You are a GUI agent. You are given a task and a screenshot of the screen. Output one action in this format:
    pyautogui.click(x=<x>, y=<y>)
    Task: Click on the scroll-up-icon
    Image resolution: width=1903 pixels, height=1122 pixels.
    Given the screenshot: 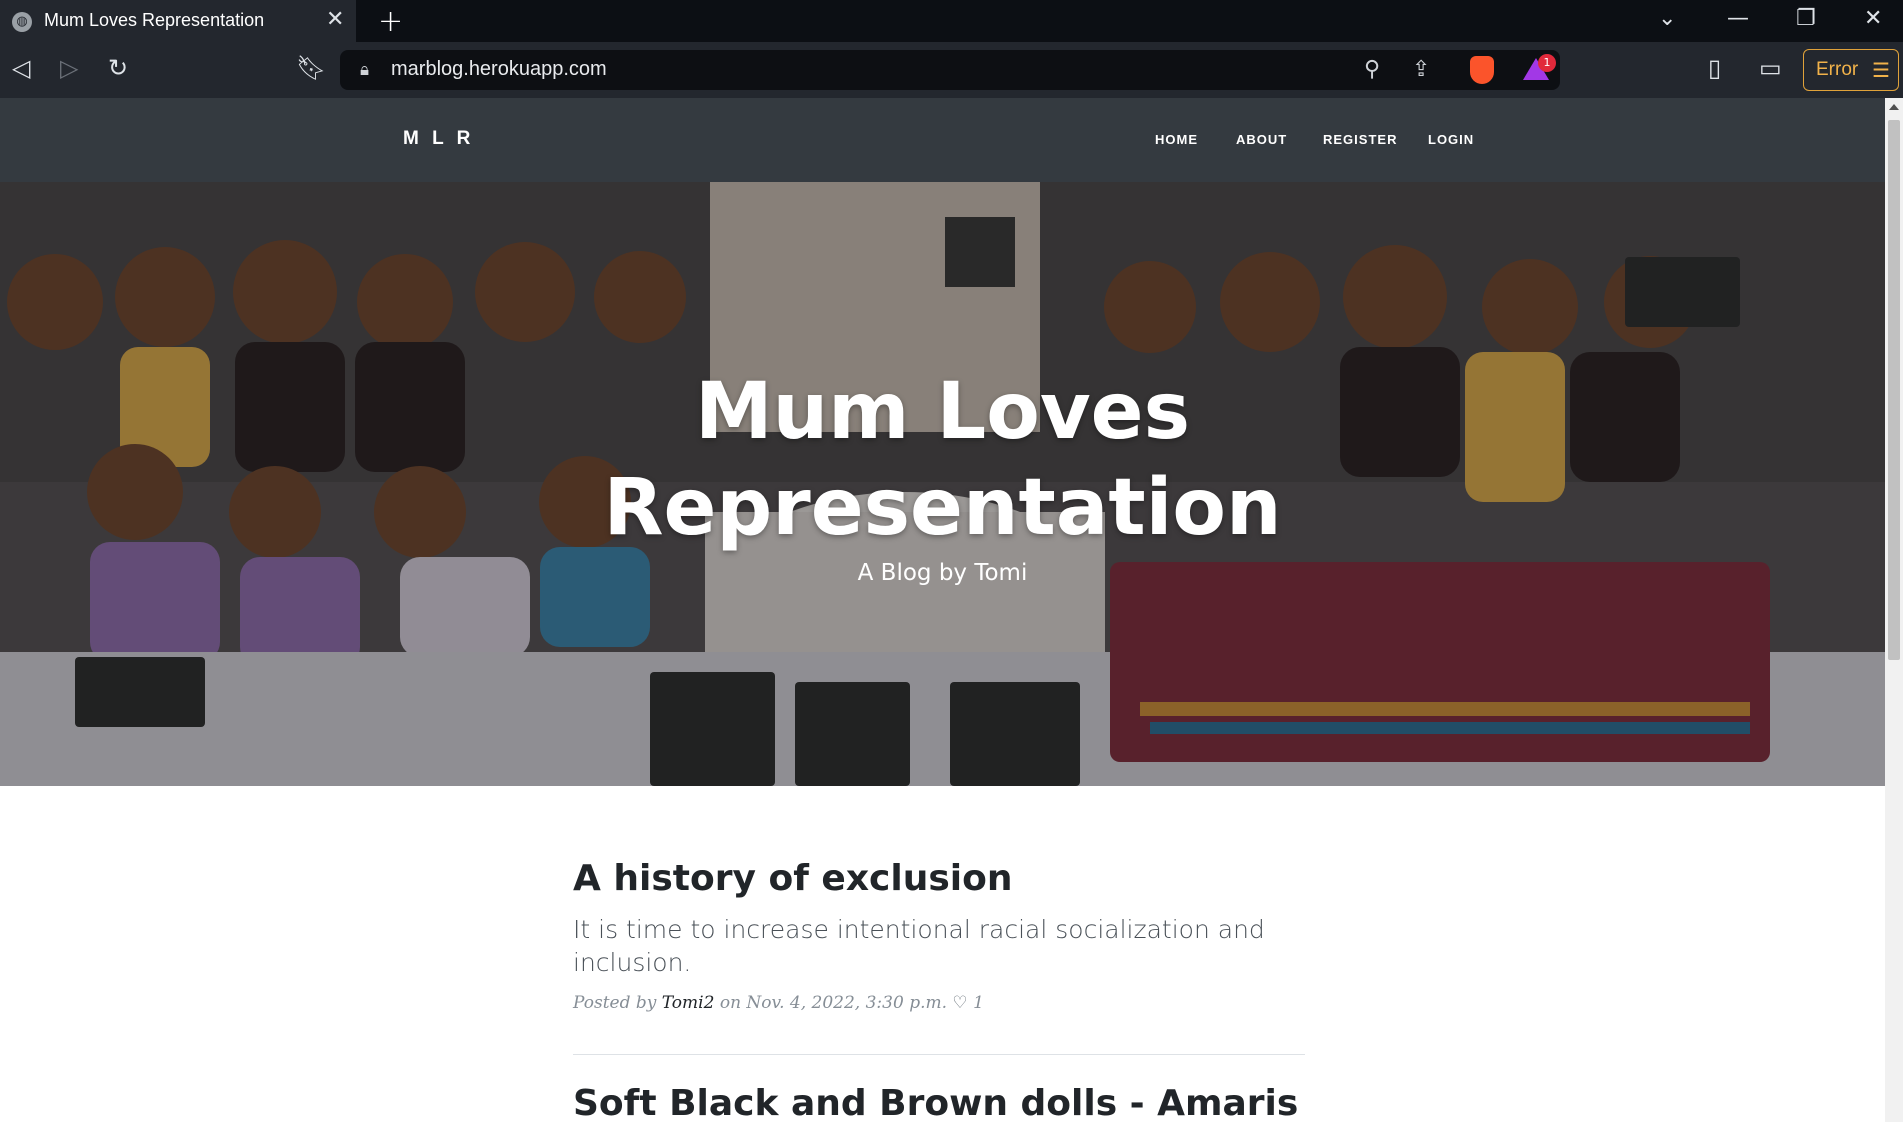 What is the action you would take?
    pyautogui.click(x=1894, y=107)
    